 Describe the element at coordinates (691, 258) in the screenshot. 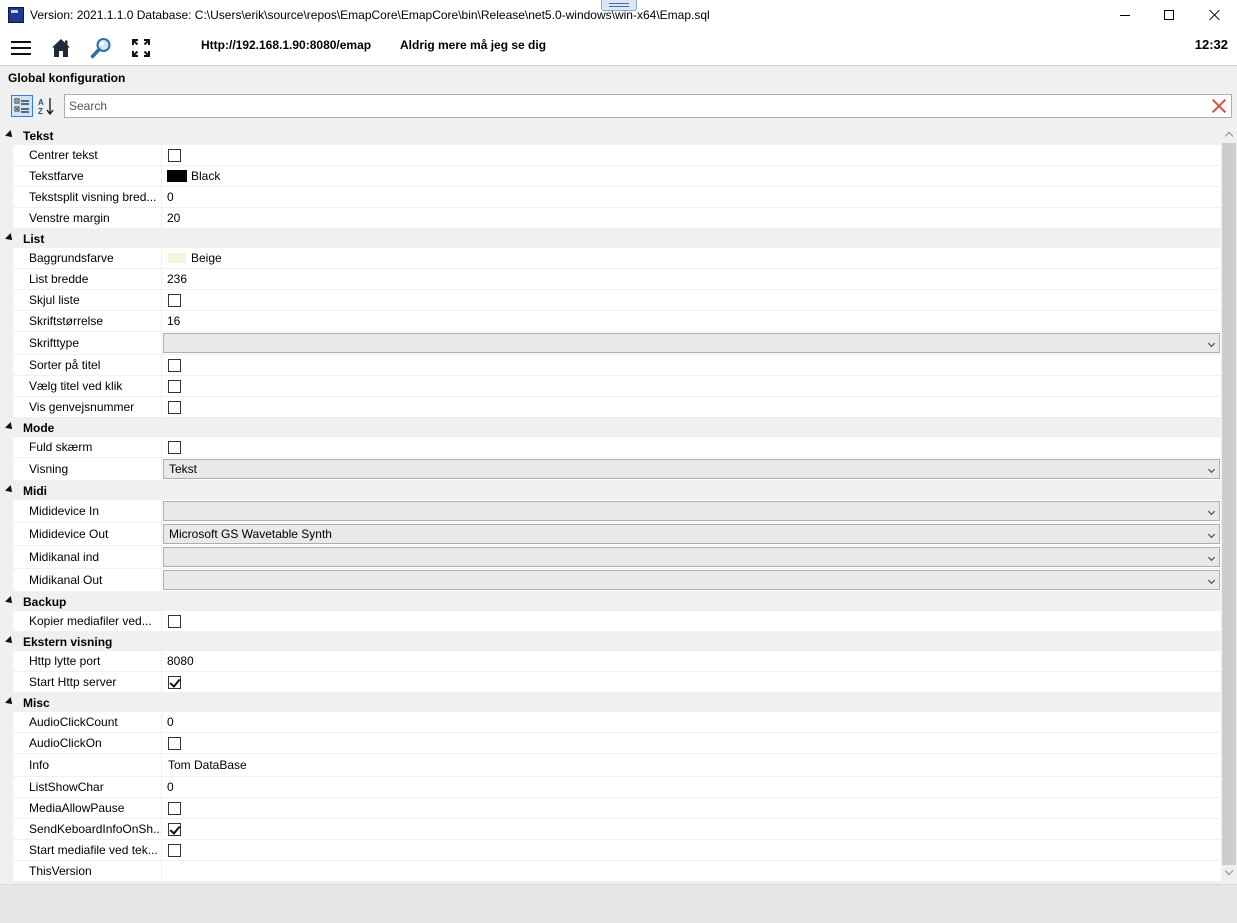

I see `property-value: Beige` at that location.